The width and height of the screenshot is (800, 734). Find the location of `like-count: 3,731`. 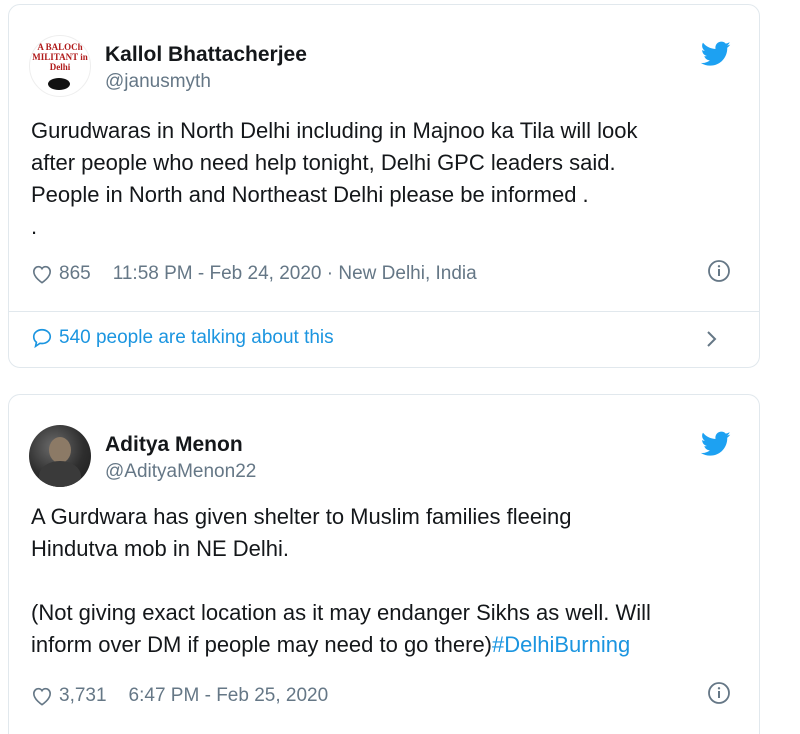

like-count: 3,731 is located at coordinates (83, 696).